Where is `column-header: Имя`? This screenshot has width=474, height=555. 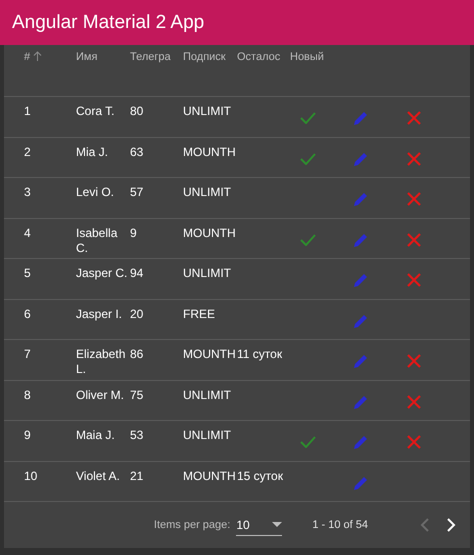 column-header: Имя is located at coordinates (87, 57).